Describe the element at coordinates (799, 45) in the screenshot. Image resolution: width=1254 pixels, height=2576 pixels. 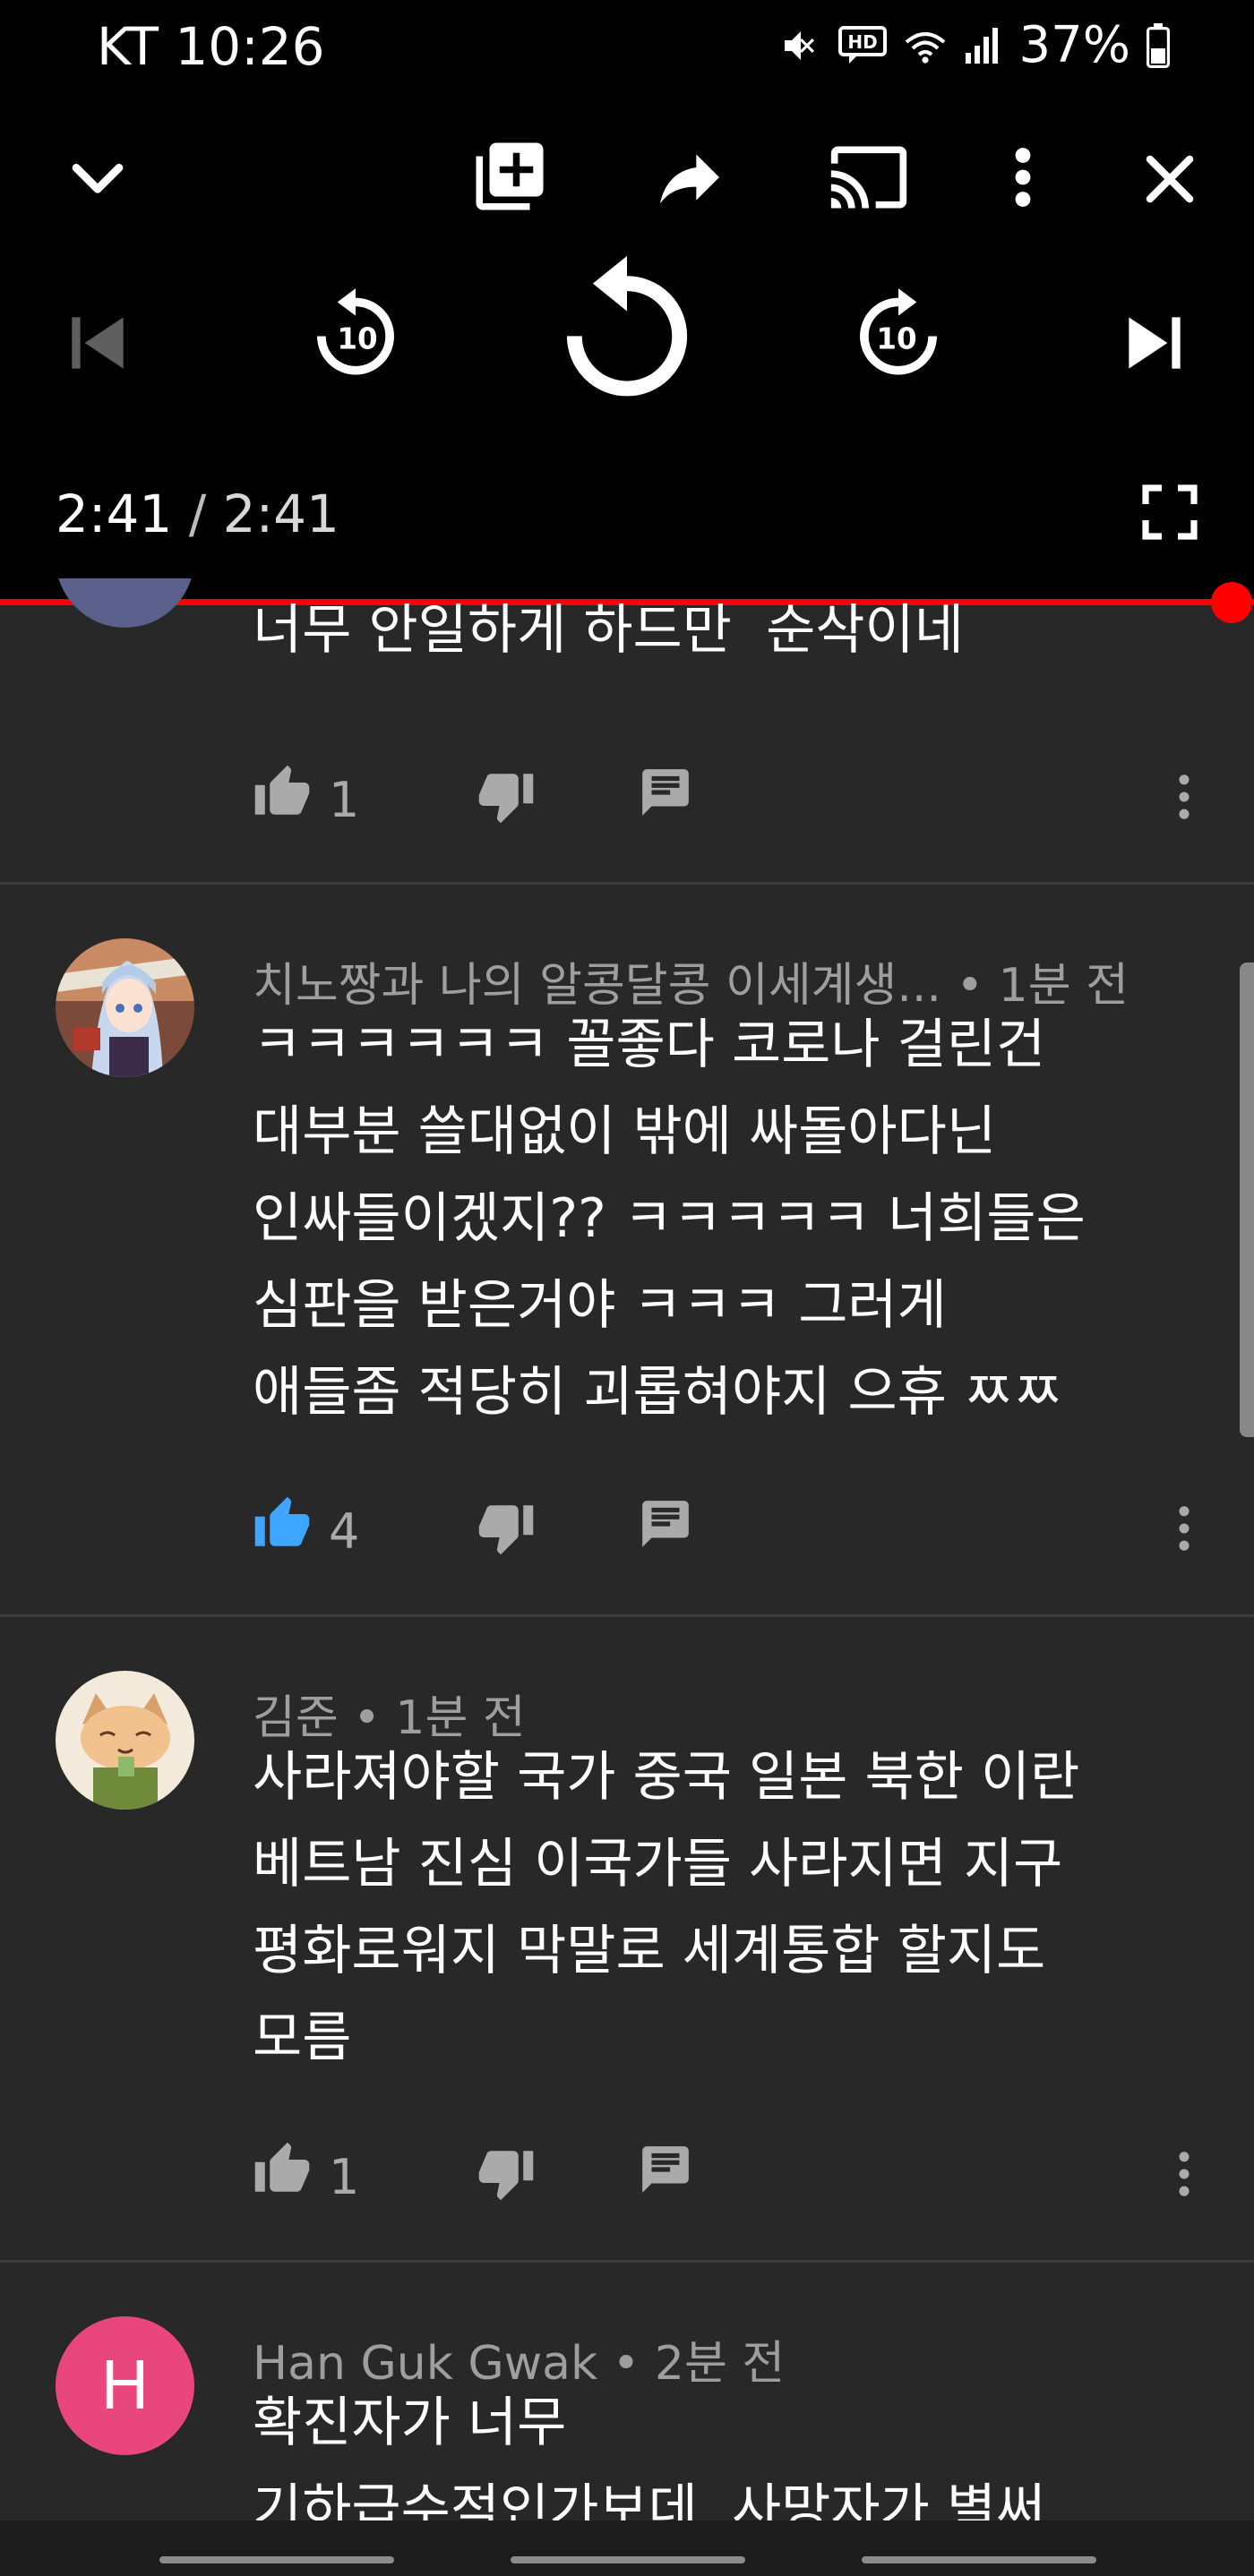
I see `mute-icon` at that location.